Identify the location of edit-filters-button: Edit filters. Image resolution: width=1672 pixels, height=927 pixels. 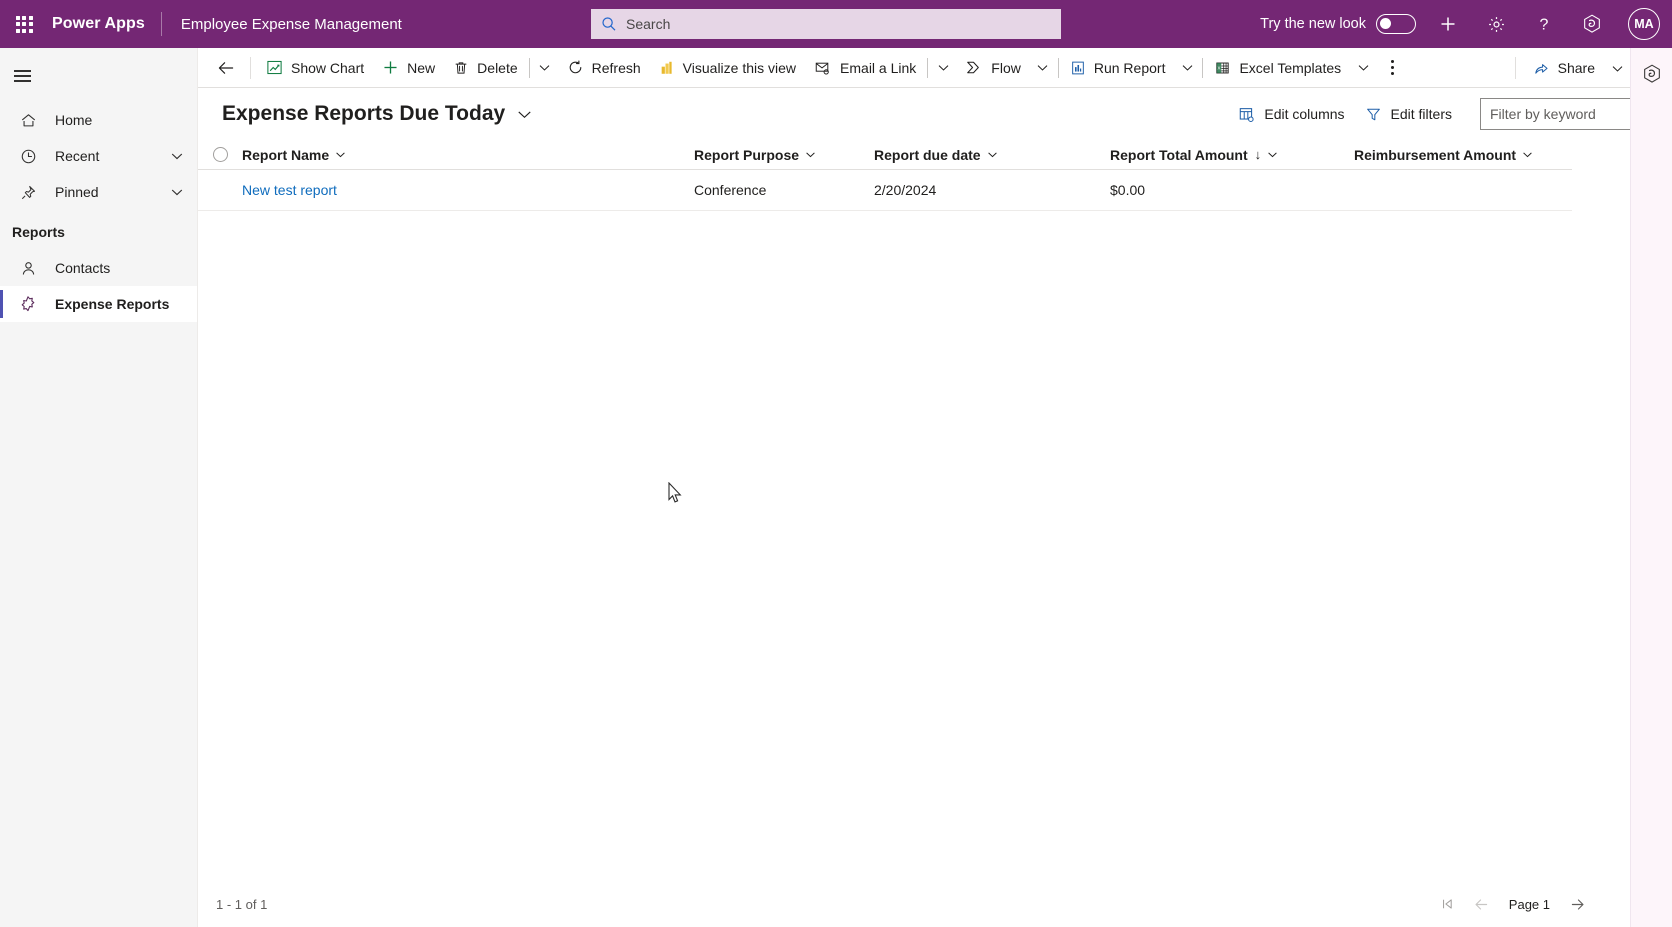
(1408, 114).